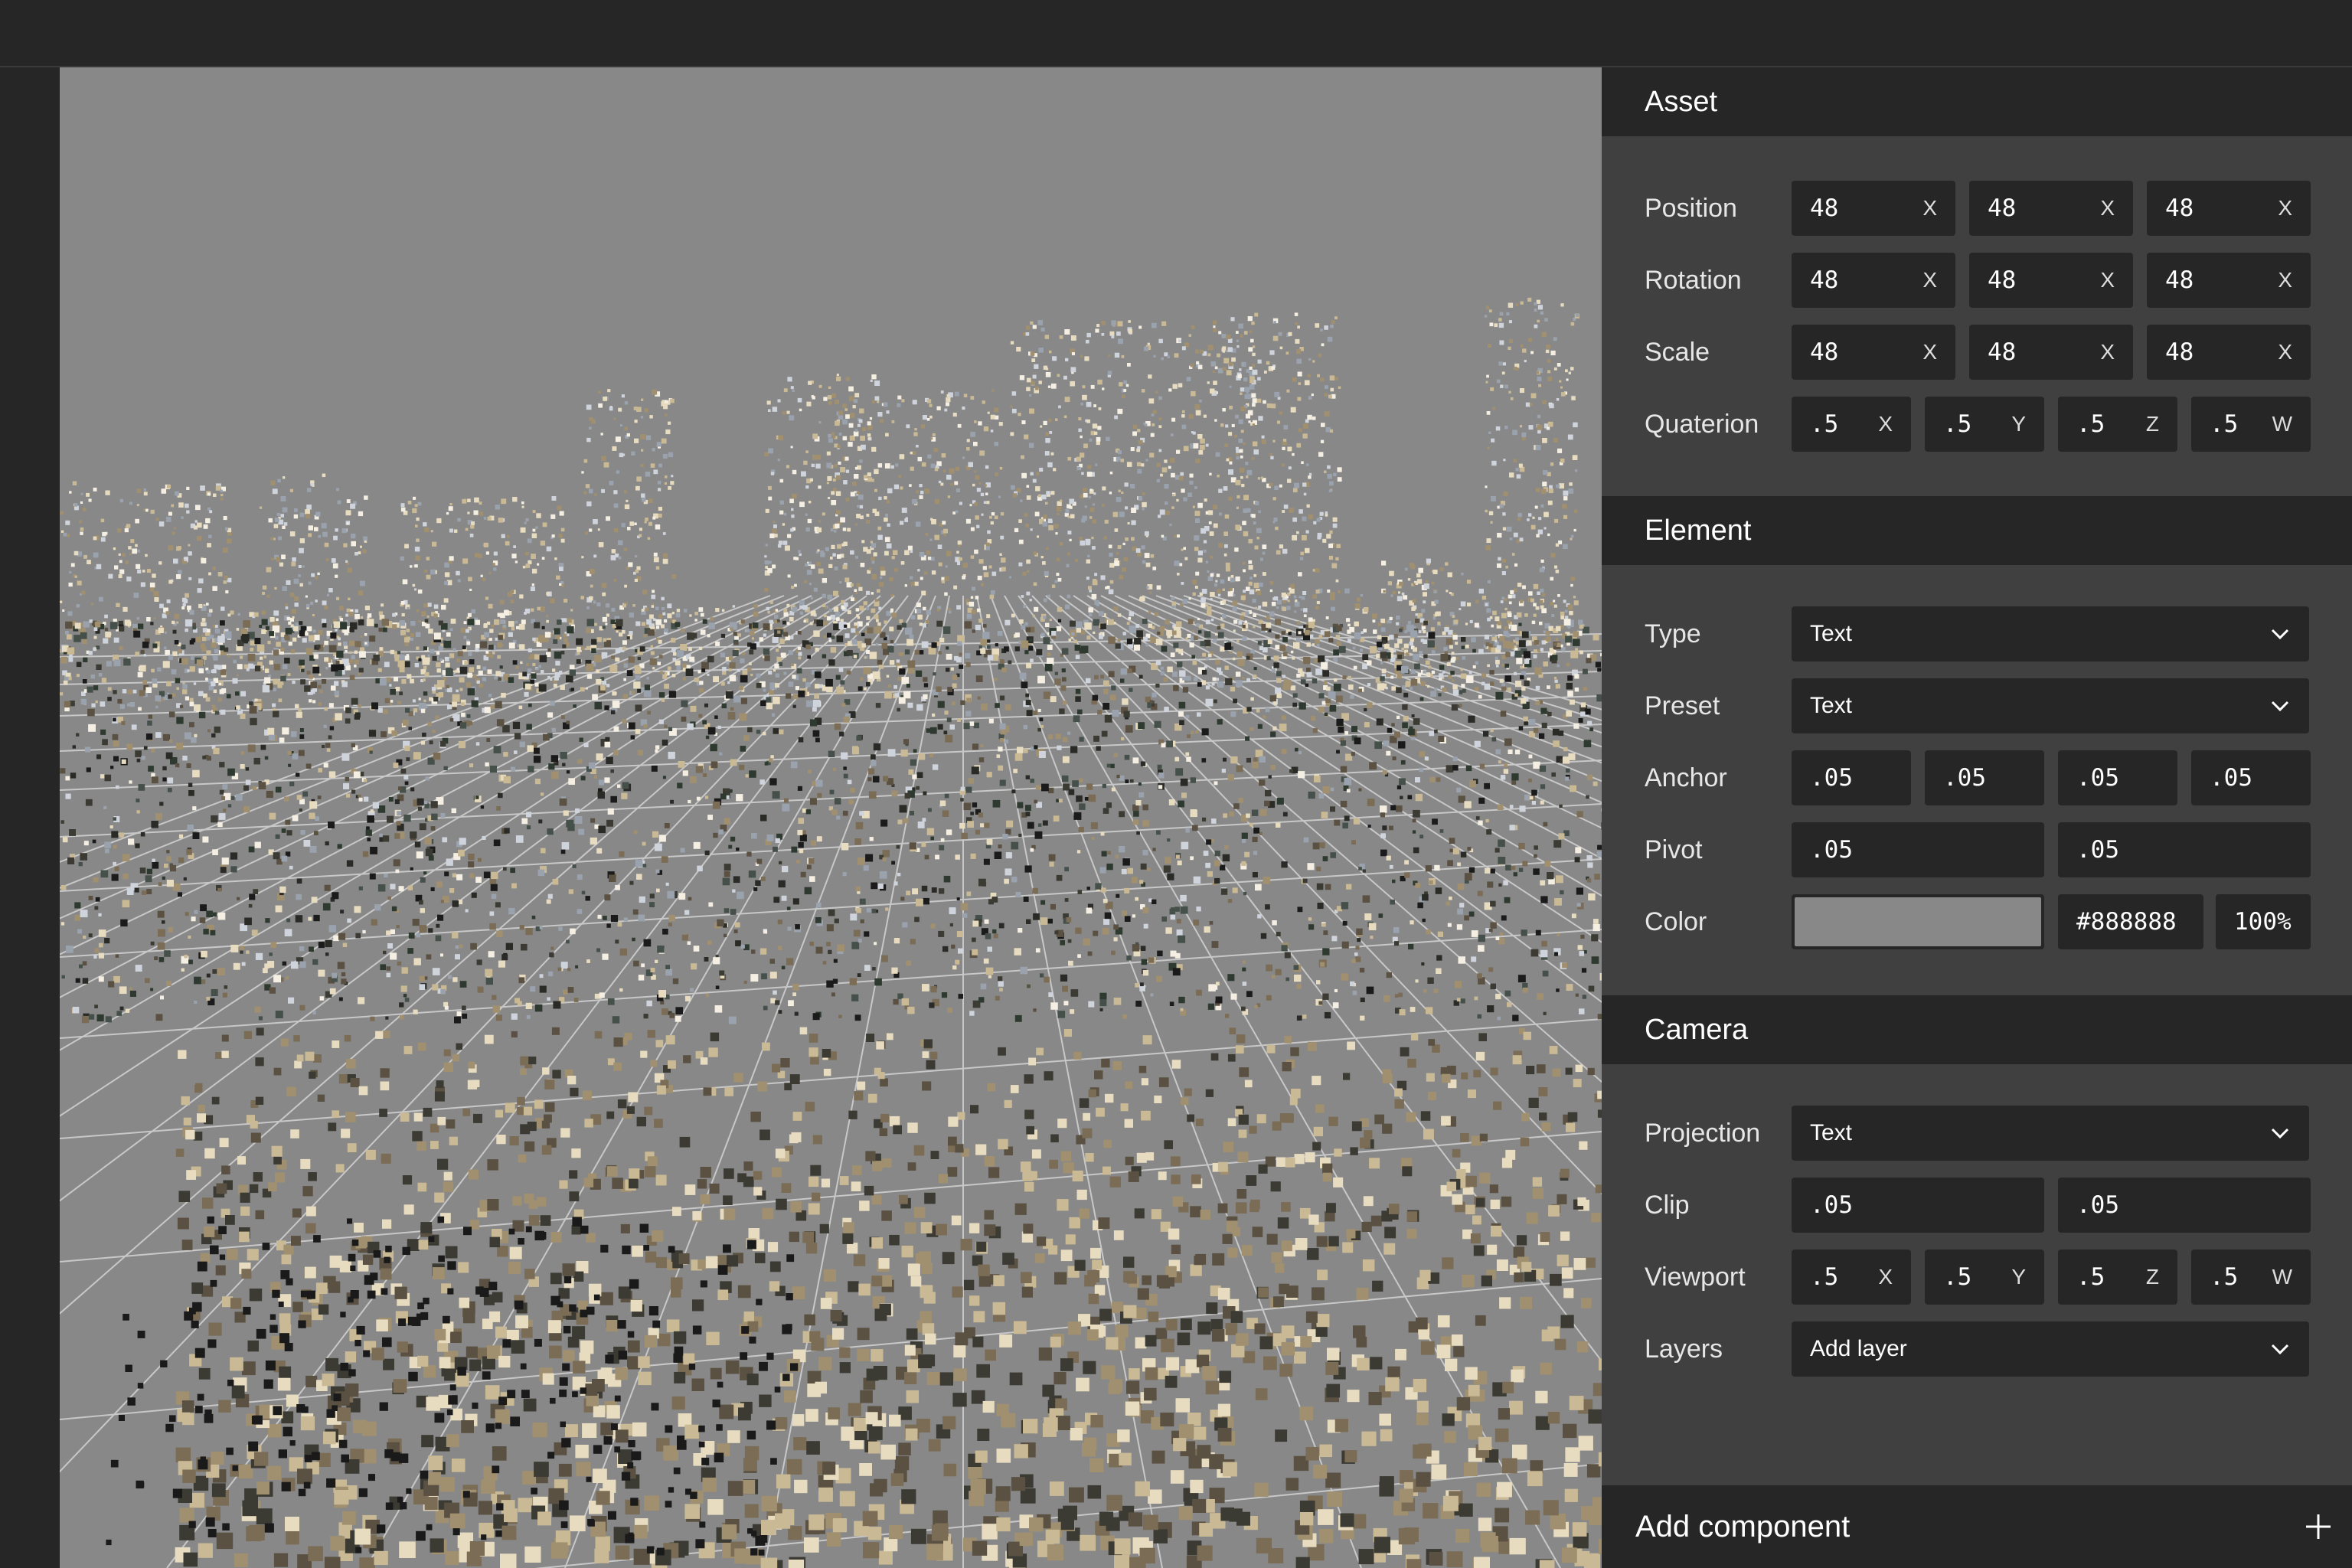  I want to click on layers-label: Layers, so click(1684, 1349).